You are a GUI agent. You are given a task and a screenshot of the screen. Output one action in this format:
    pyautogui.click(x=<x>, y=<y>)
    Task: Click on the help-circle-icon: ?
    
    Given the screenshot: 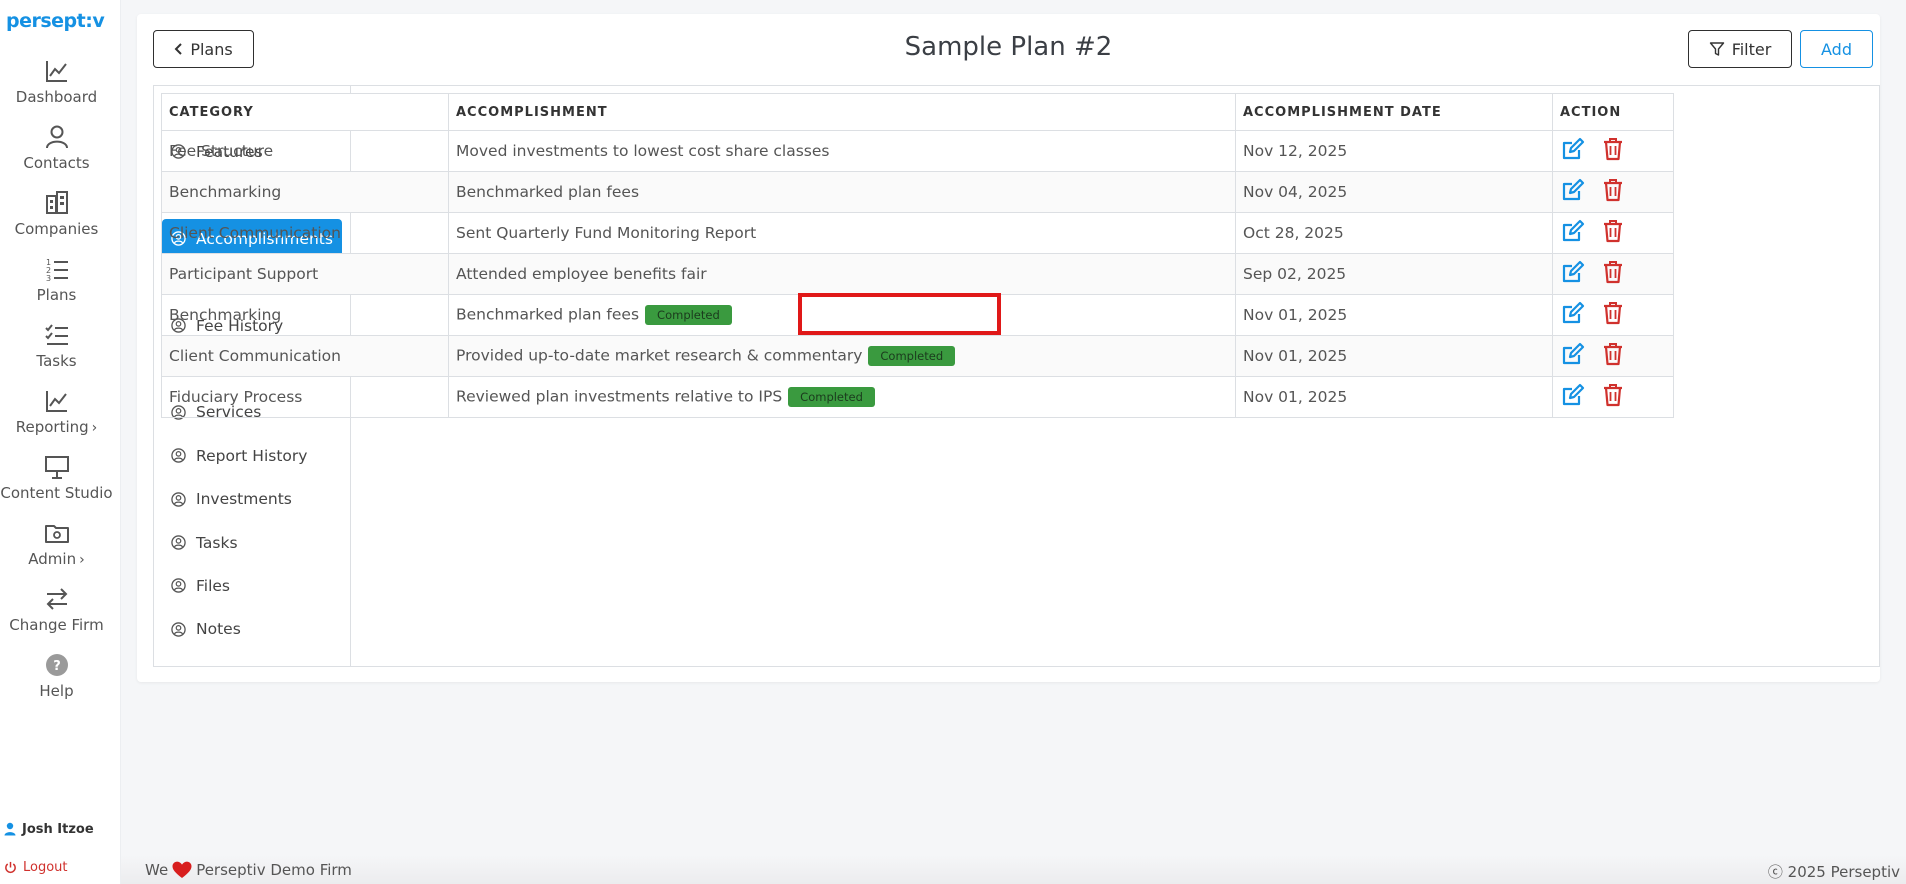 What is the action you would take?
    pyautogui.click(x=57, y=665)
    